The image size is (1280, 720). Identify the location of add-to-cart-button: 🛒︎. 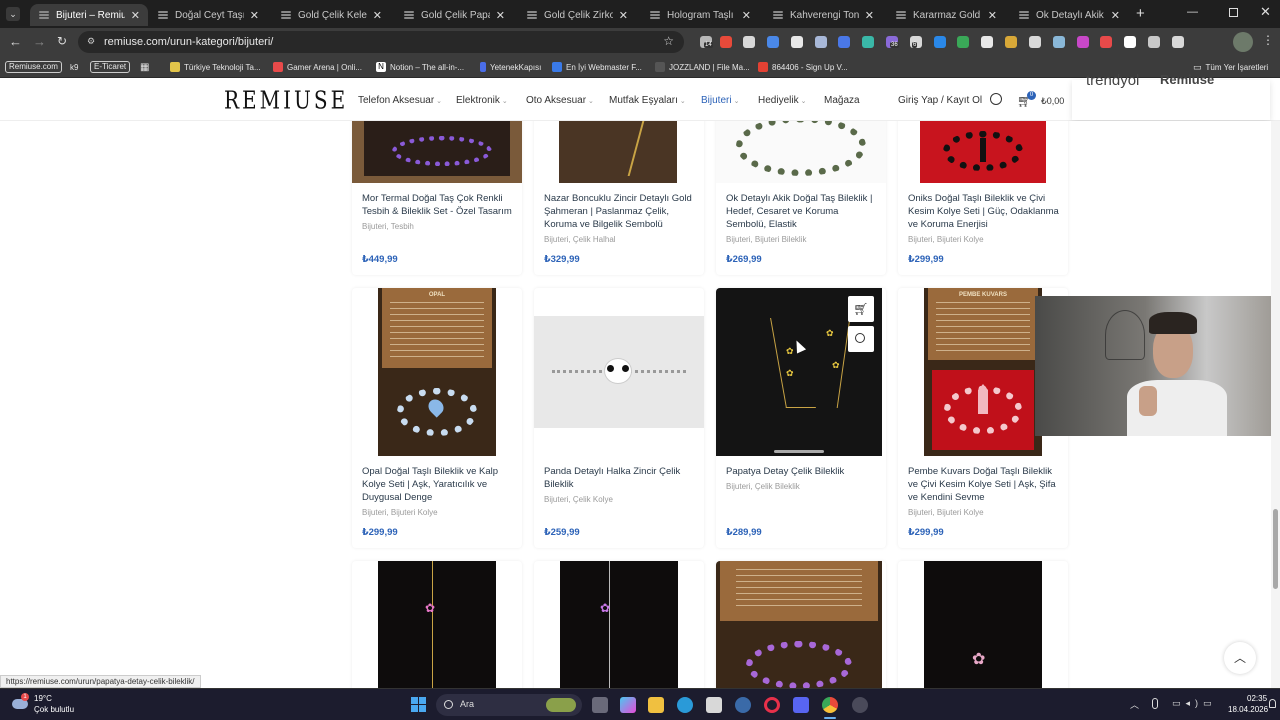
(861, 309).